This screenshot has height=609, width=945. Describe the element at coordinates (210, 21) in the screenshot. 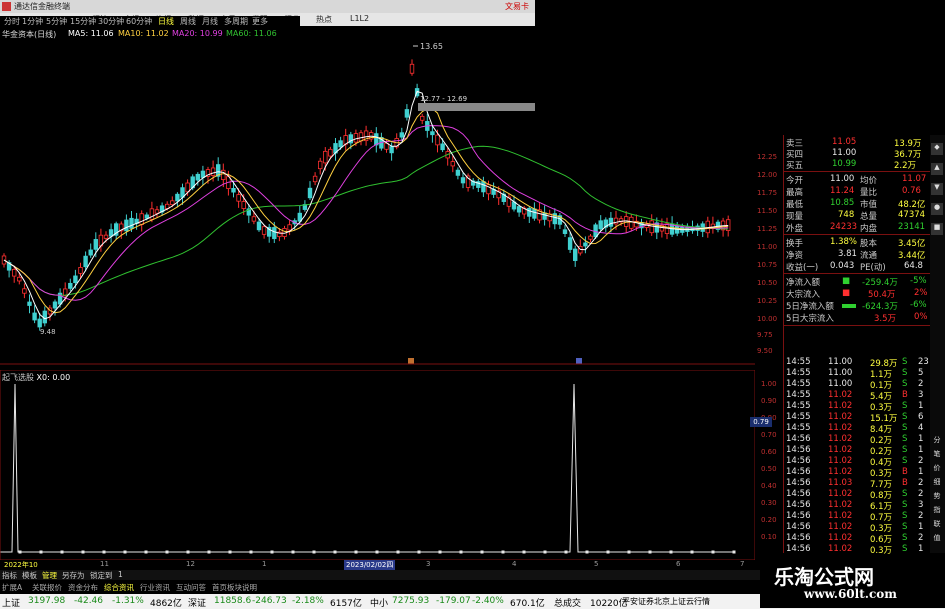

I see `period-tab: 月线` at that location.